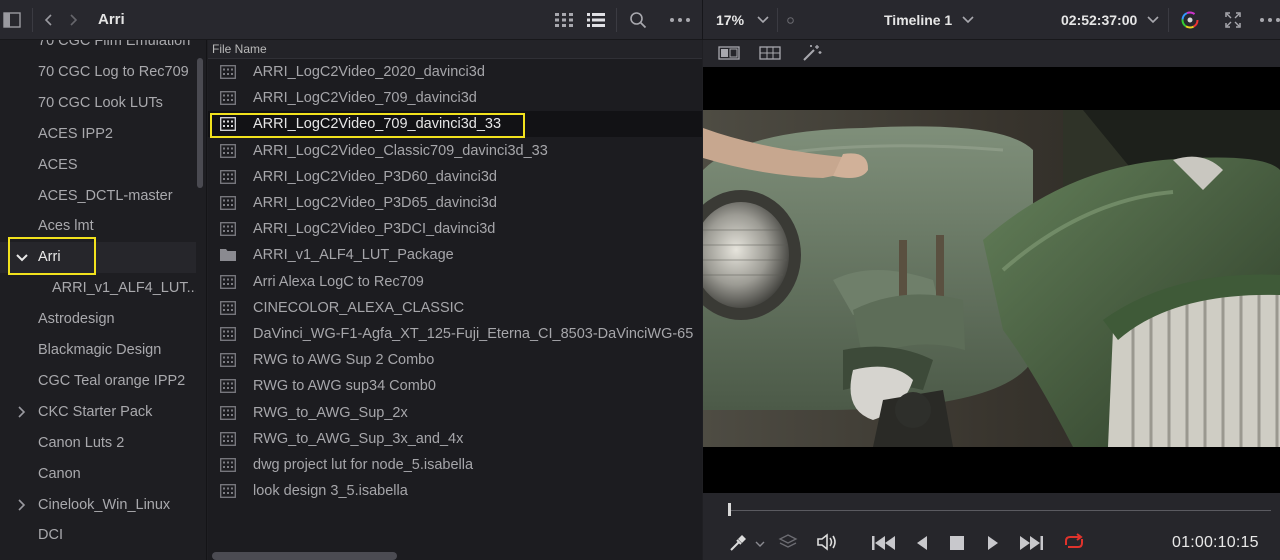 The image size is (1280, 560). Describe the element at coordinates (968, 20) in the screenshot. I see `timeline-chevron-down-icon` at that location.